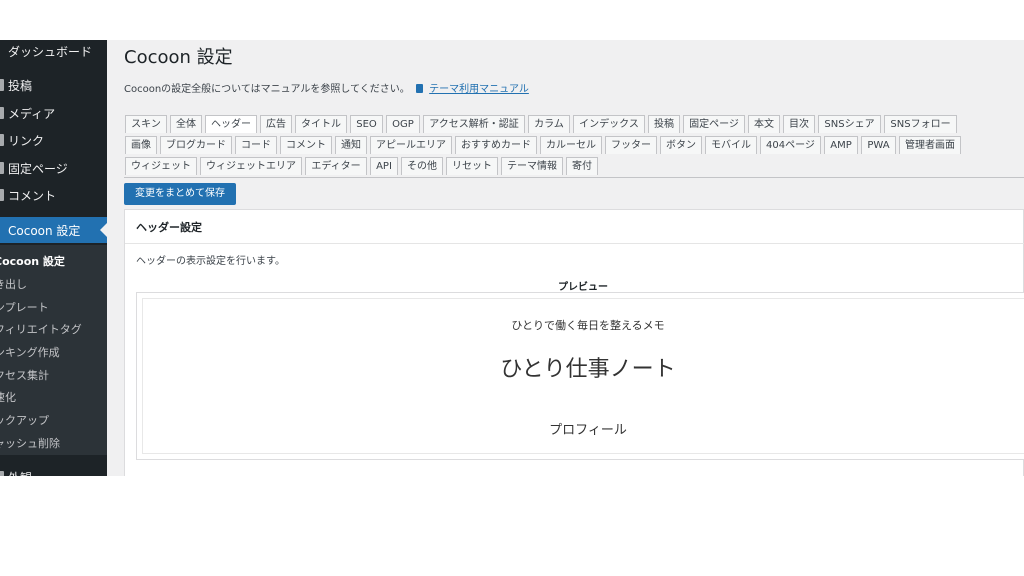  I want to click on menu-appearance: 外観, so click(53, 471).